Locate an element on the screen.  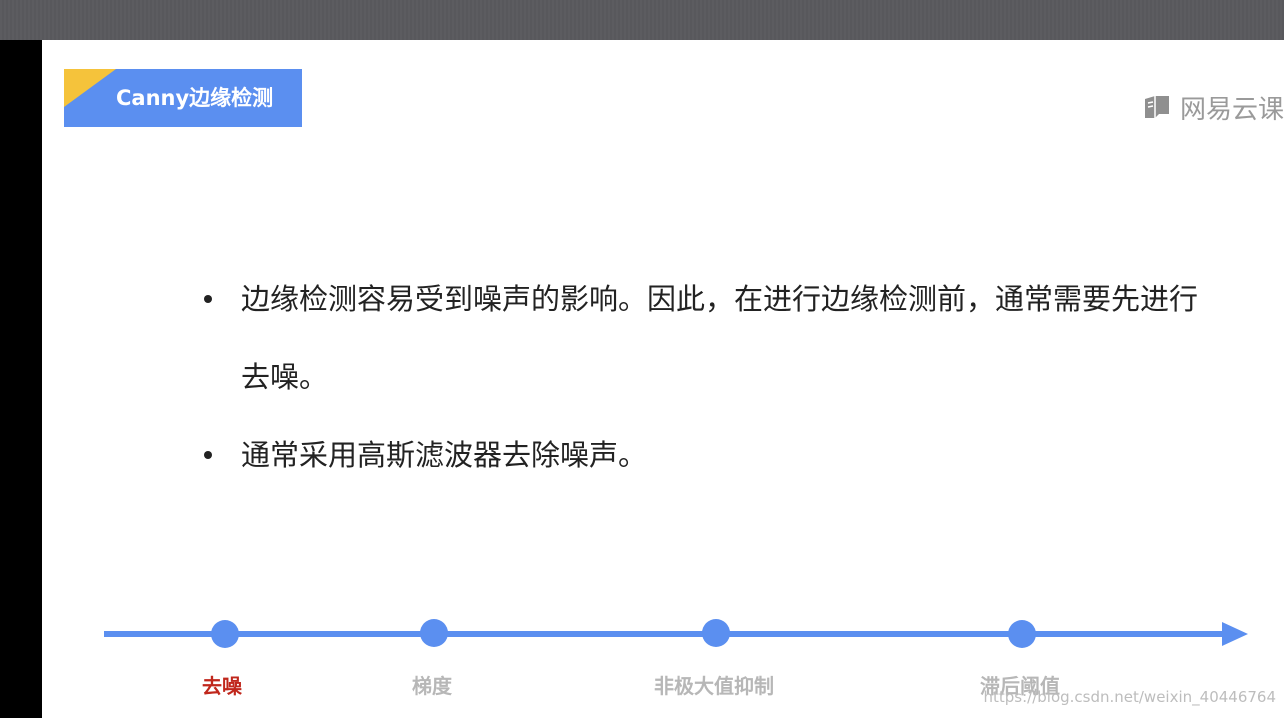
timeline-node-gradient is located at coordinates (434, 633).